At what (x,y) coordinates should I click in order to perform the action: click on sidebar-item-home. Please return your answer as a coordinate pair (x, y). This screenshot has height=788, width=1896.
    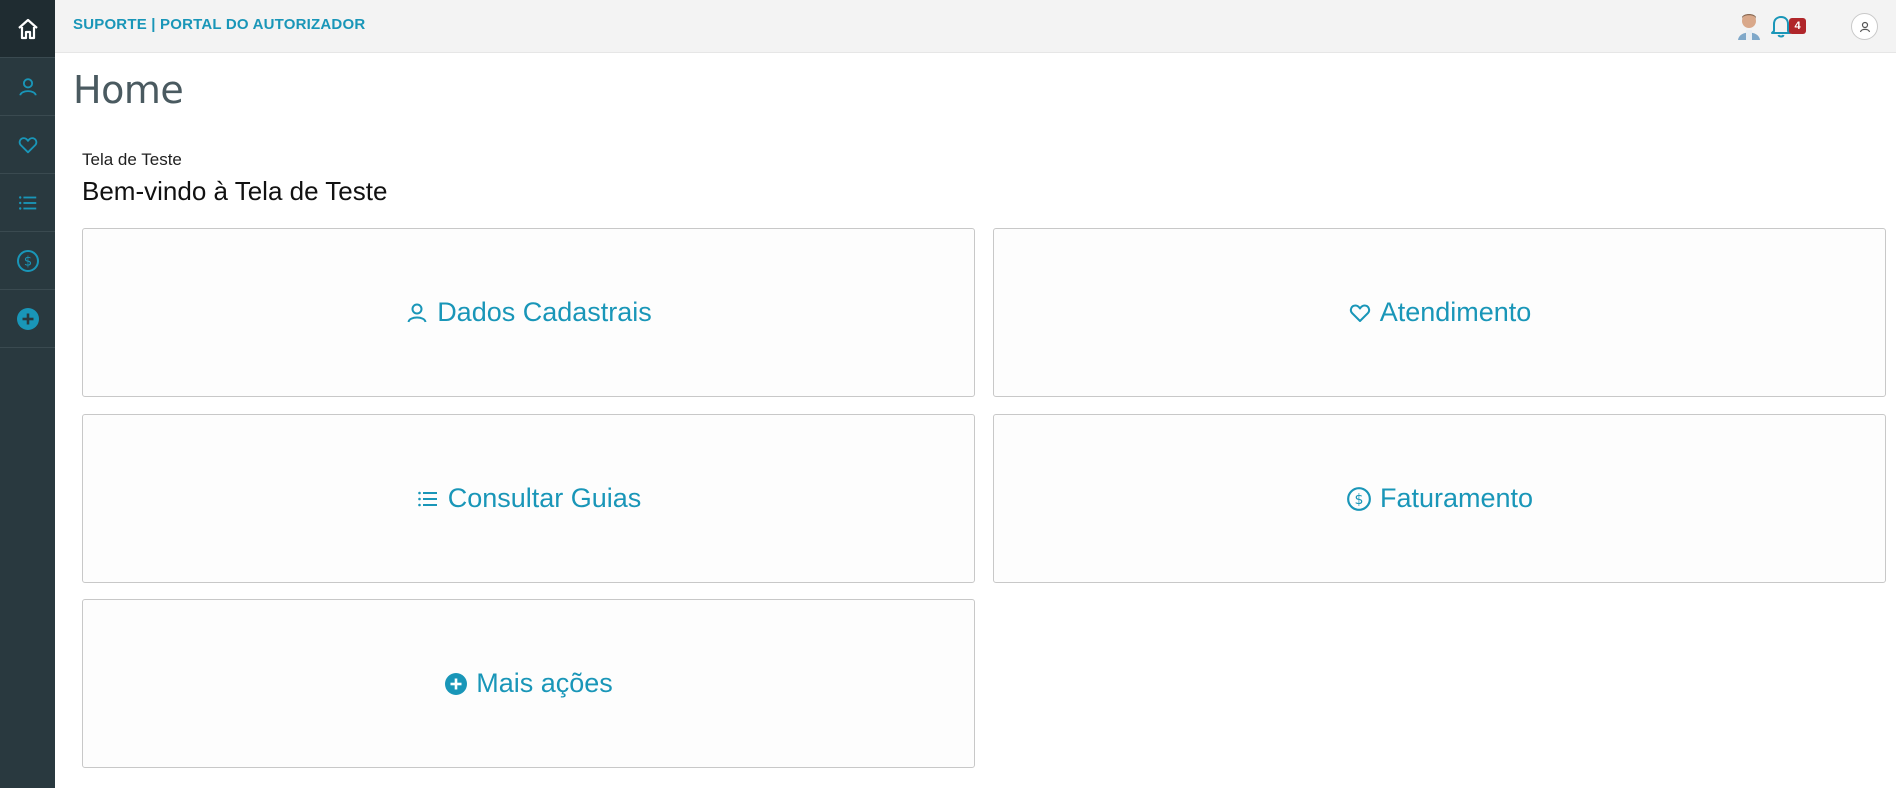
    Looking at the image, I should click on (27, 29).